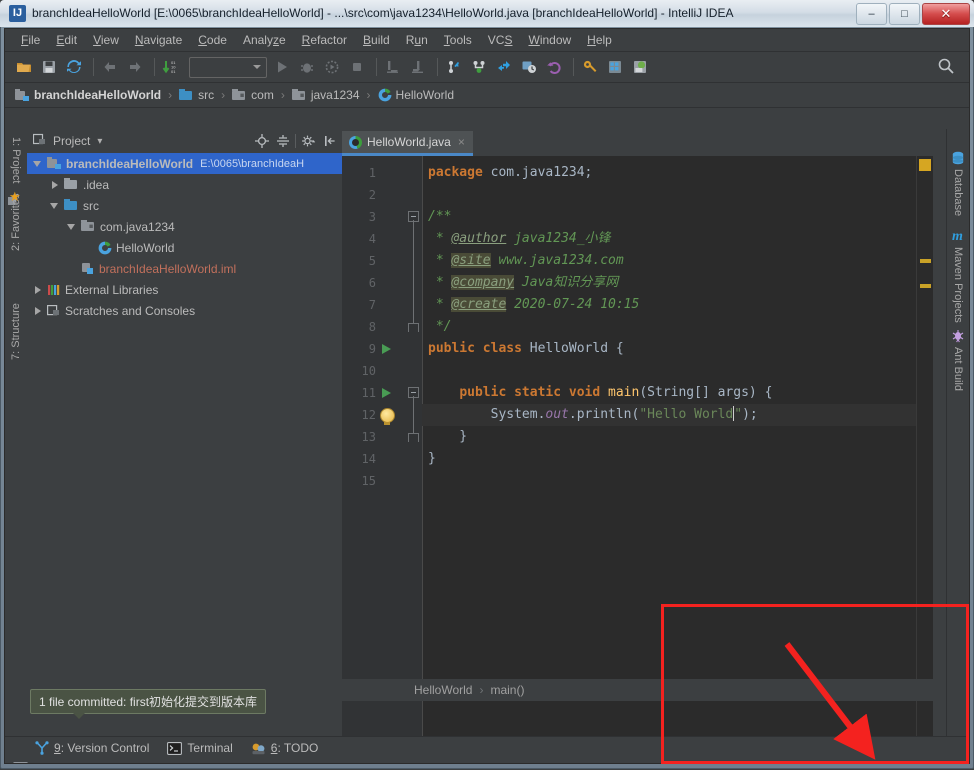 The width and height of the screenshot is (974, 770). Describe the element at coordinates (88, 95) in the screenshot. I see `breadcrumb-branchideahelloworld: branchIdeaHelloWorld` at that location.